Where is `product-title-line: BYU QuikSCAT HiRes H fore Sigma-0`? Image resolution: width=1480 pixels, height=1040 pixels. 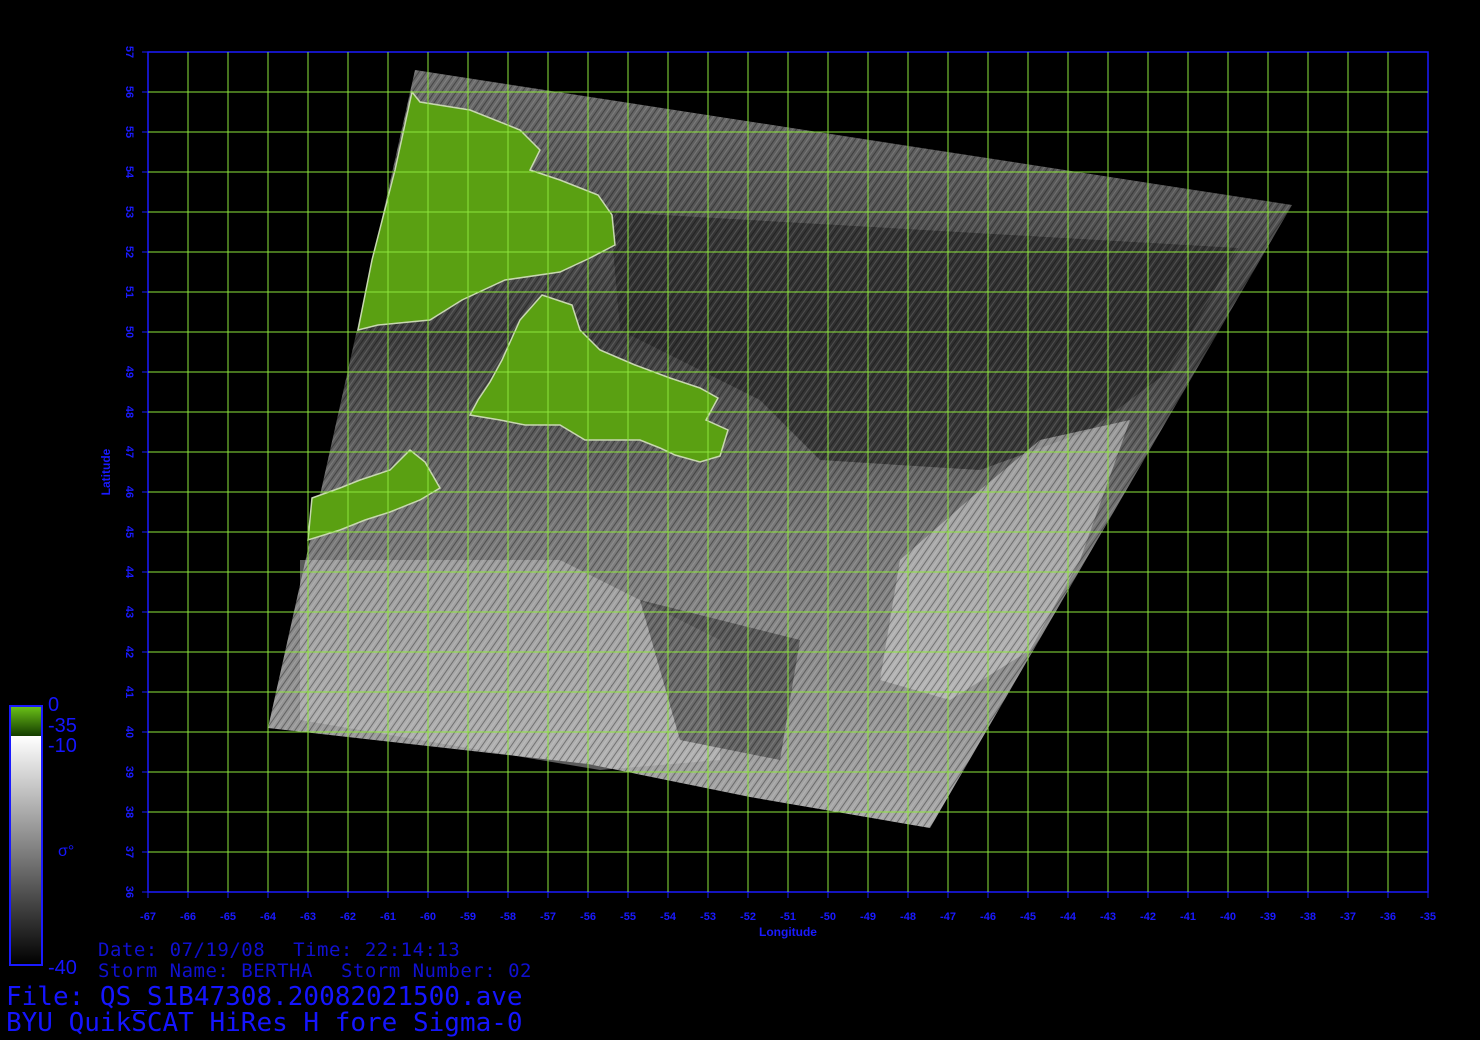 product-title-line: BYU QuikSCAT HiRes H fore Sigma-0 is located at coordinates (264, 1023).